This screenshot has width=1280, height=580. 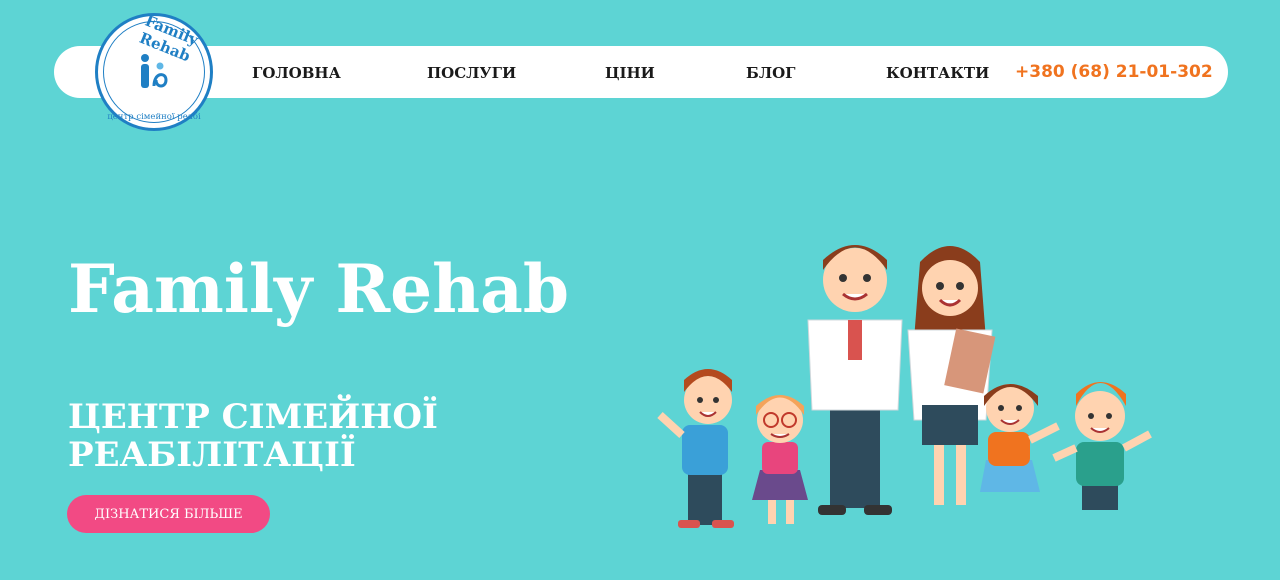 What do you see at coordinates (771, 73) in the screenshot?
I see `nav-link-blog: БЛОГ` at bounding box center [771, 73].